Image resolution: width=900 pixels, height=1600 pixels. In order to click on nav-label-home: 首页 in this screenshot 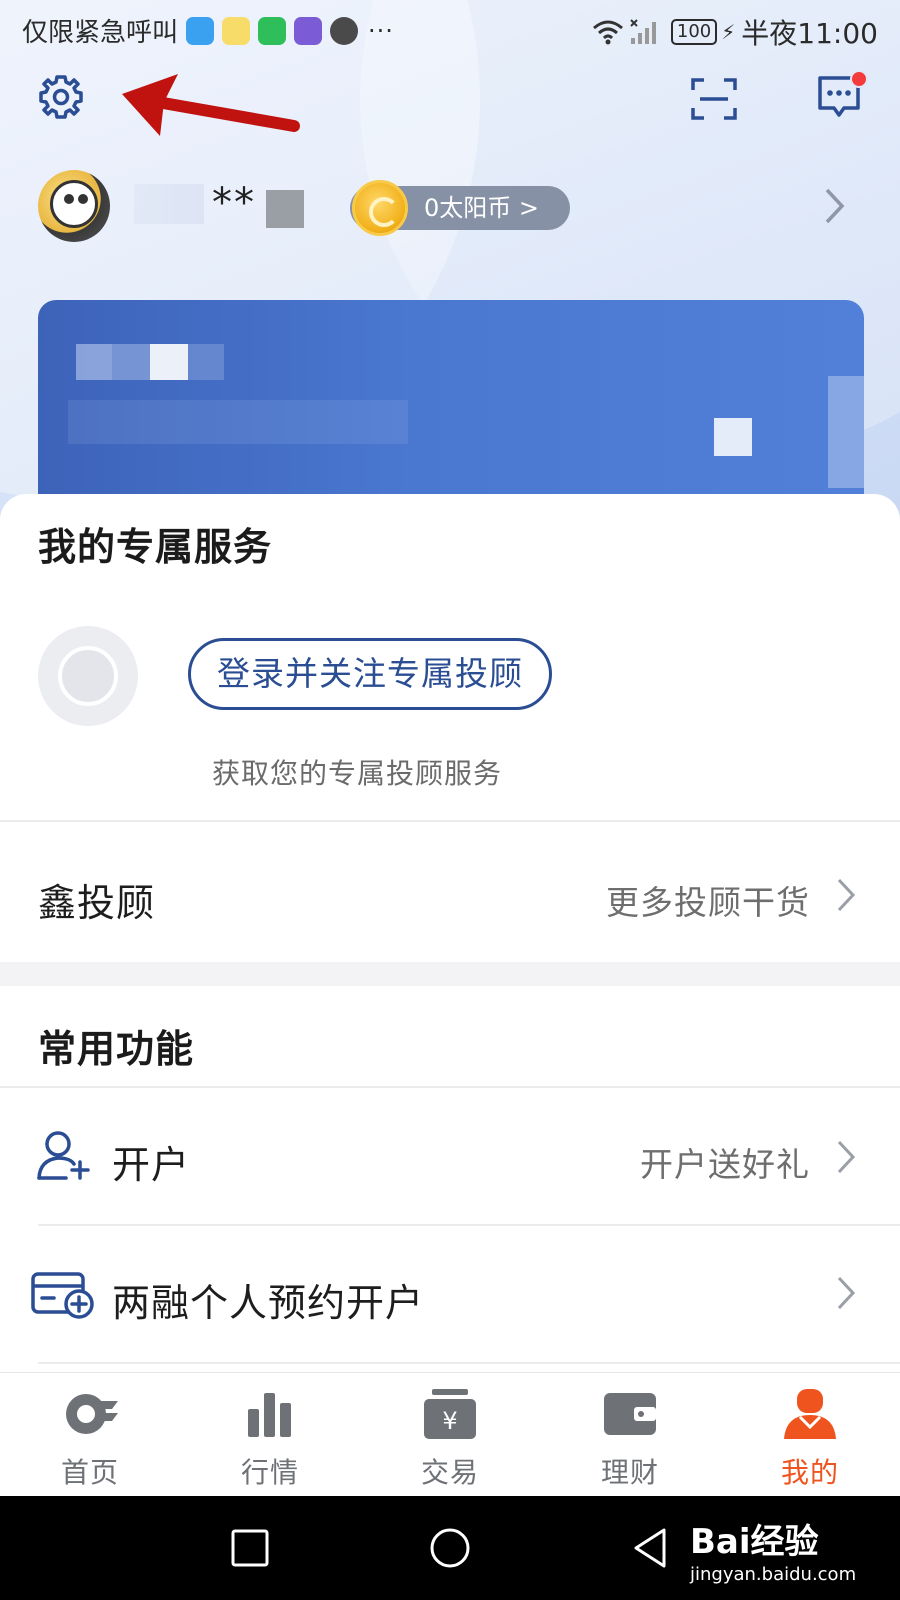, I will do `click(89, 1472)`.